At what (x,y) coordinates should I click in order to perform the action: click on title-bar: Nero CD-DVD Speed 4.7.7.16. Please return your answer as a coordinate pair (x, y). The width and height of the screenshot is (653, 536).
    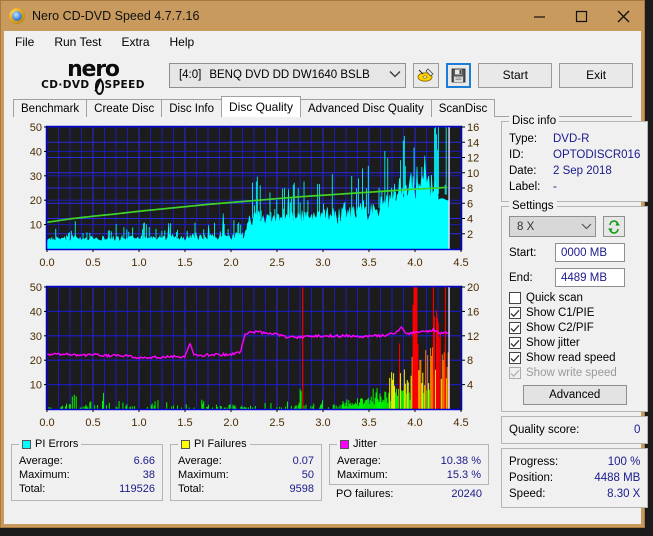
    Looking at the image, I should click on (322, 16).